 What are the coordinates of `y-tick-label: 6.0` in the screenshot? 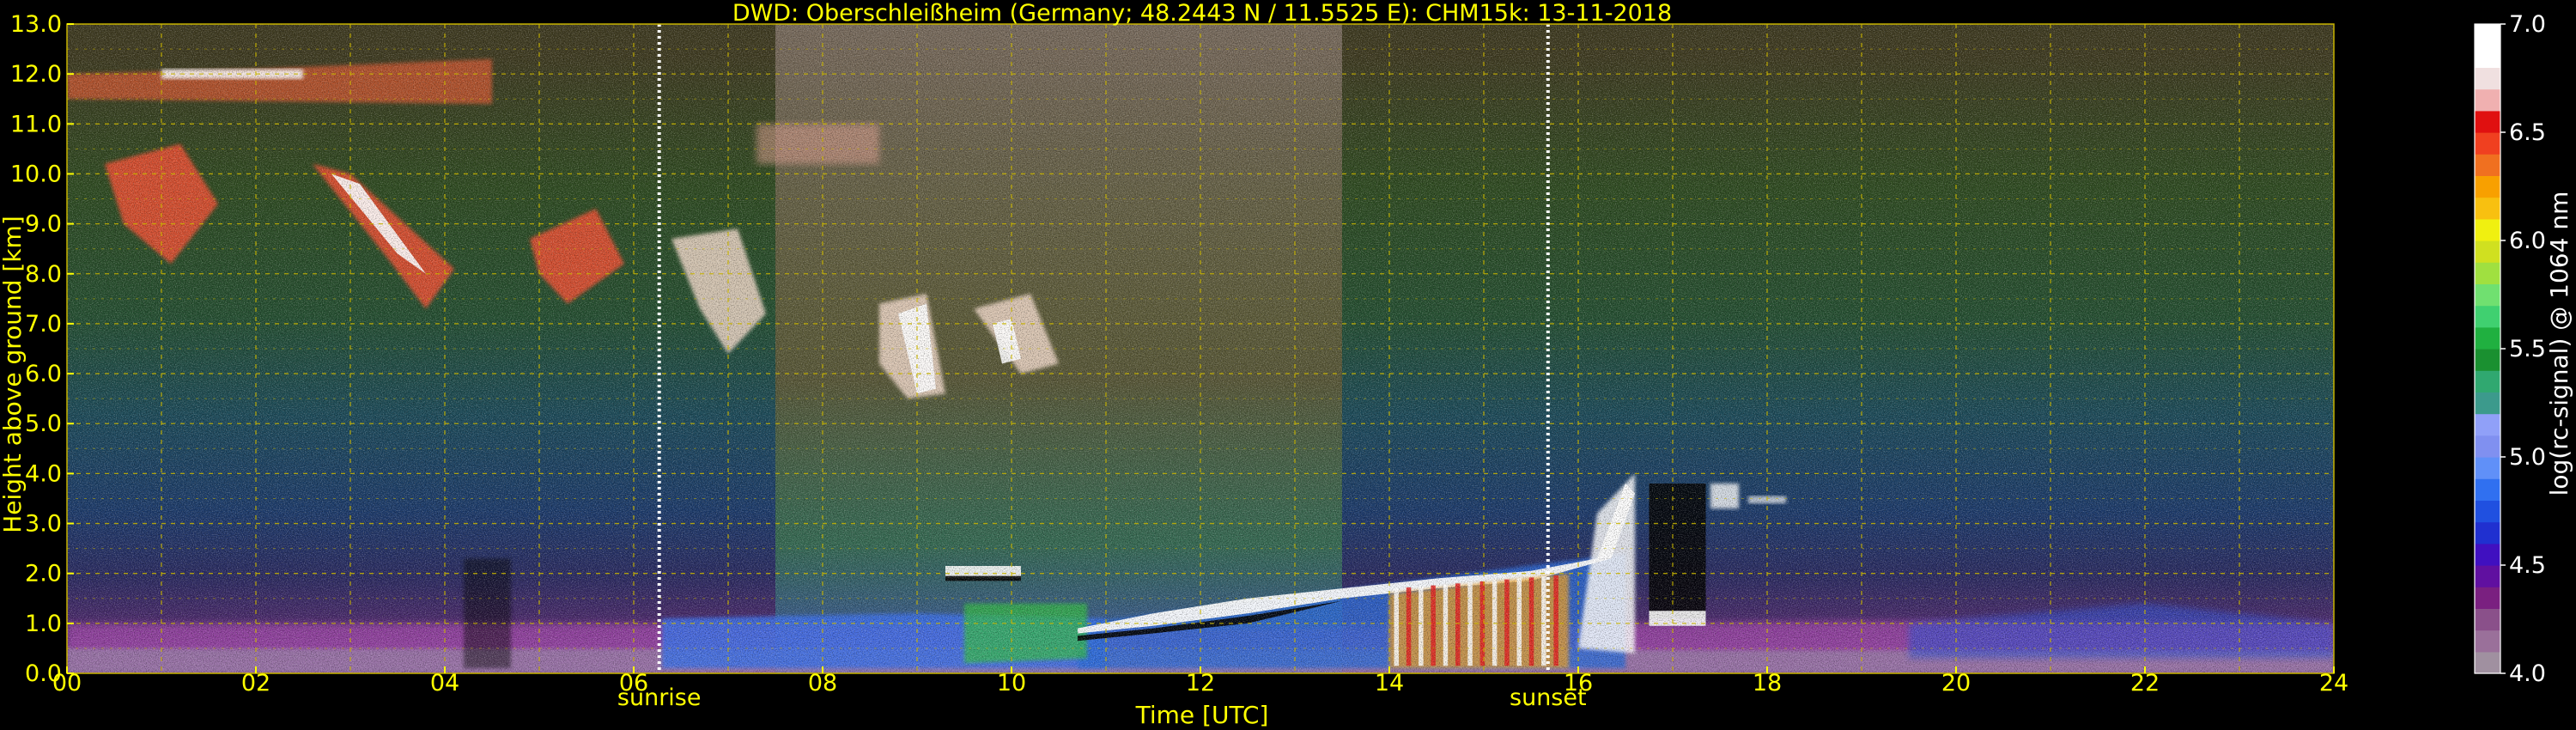 It's located at (44, 374).